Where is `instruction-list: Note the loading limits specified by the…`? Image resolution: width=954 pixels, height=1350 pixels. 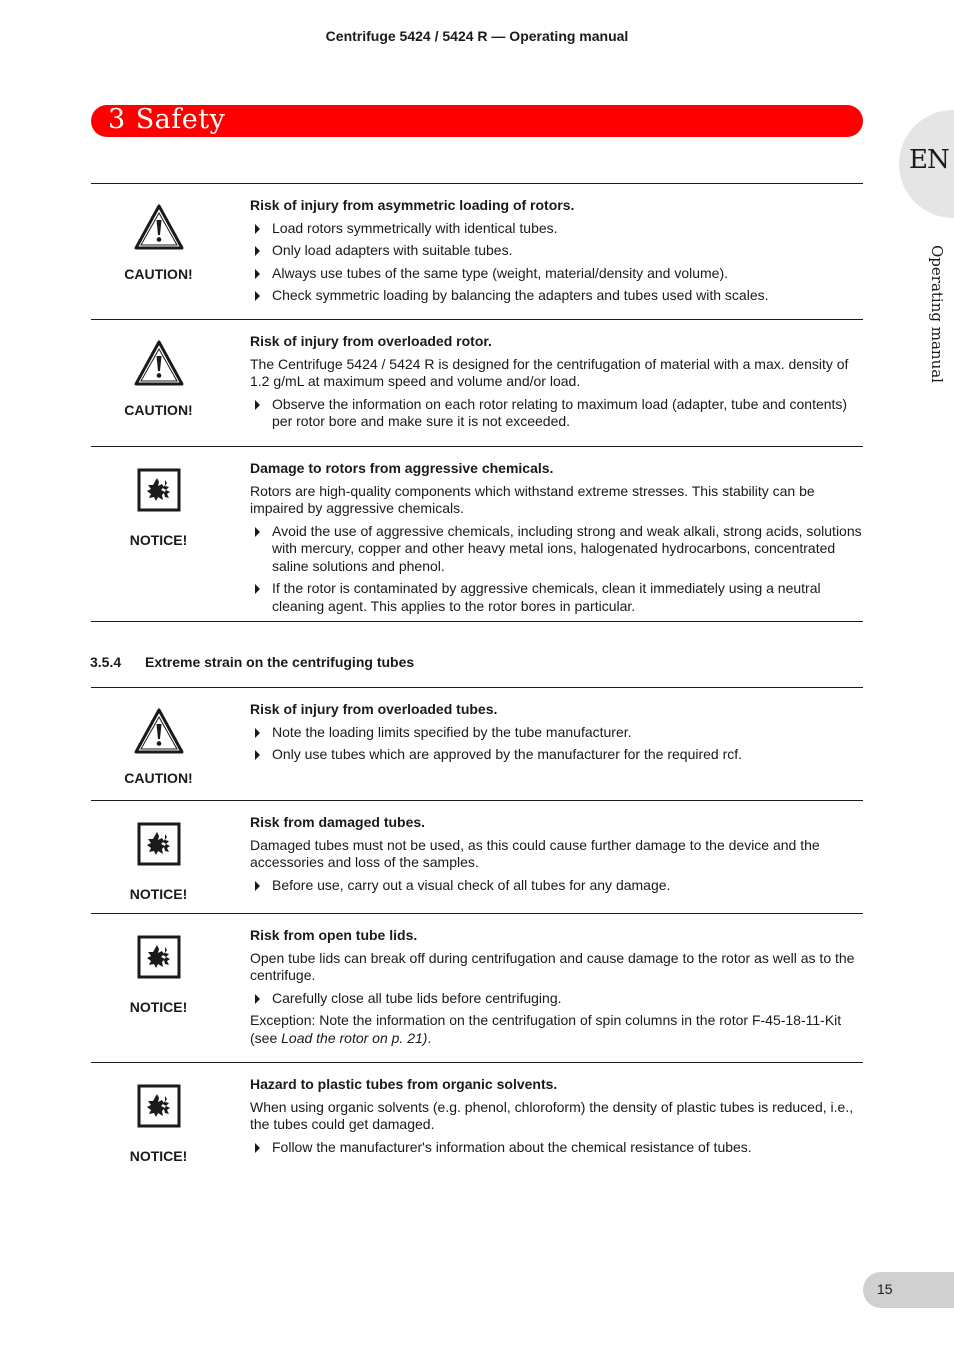
instruction-list: Note the loading limits specified by the… is located at coordinates (556, 744).